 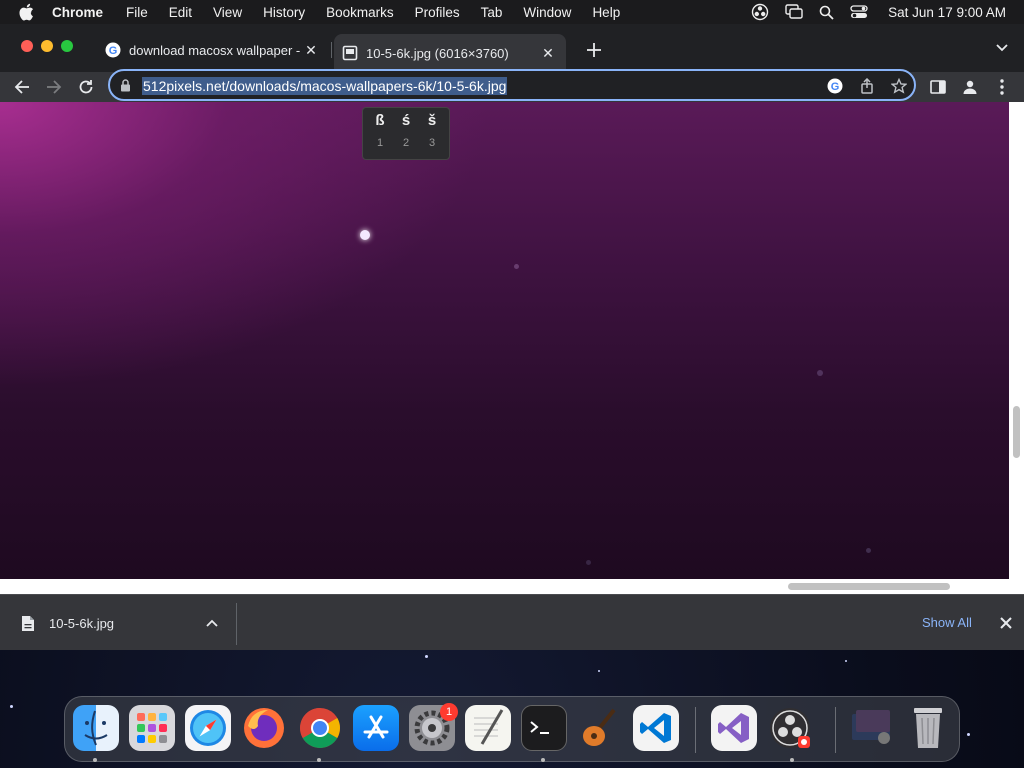 I want to click on menu-edit: Edit, so click(x=180, y=12).